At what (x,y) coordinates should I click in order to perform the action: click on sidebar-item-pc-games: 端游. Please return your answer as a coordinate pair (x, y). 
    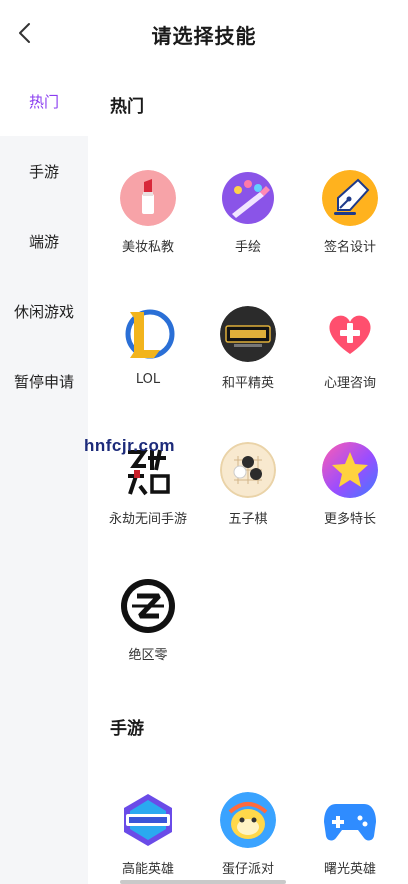
    Looking at the image, I should click on (44, 241).